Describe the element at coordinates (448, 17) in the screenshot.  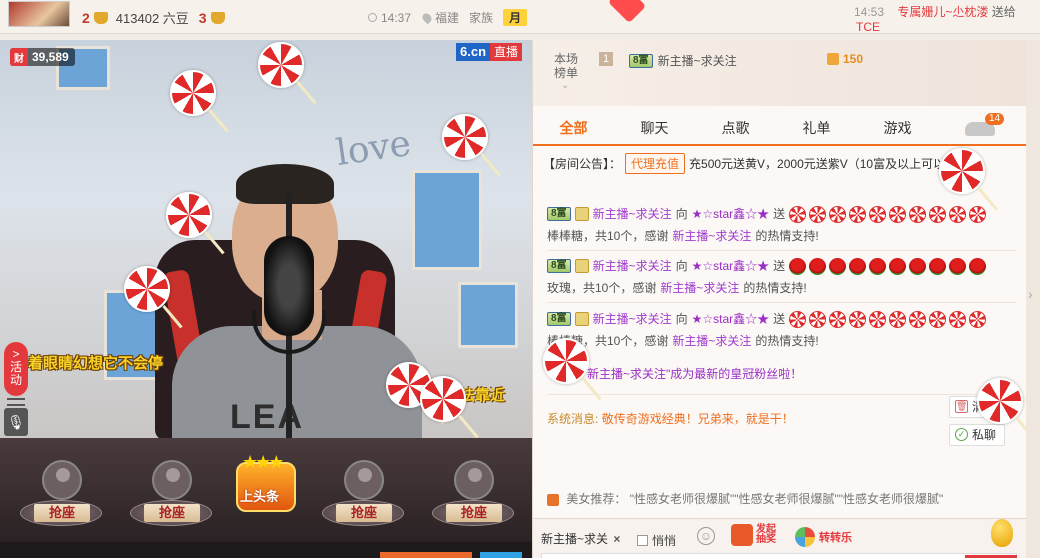
I see `room-meta: 14:37 福建 家族 月` at that location.